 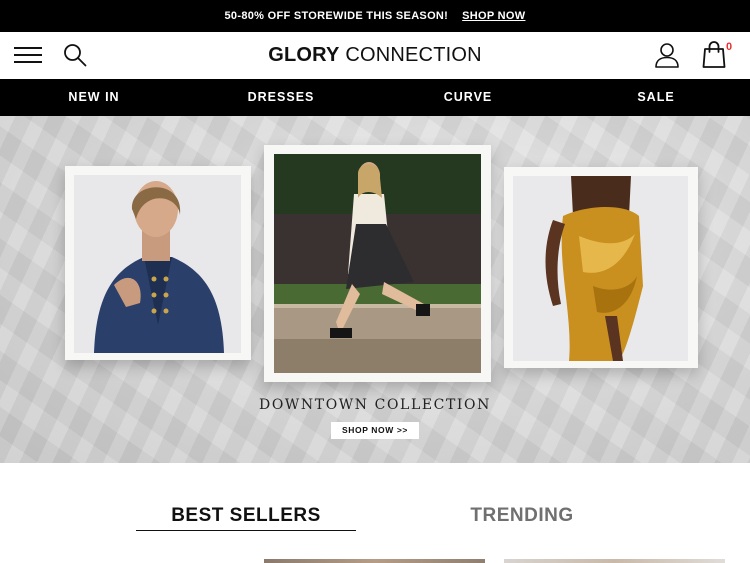 What do you see at coordinates (246, 518) in the screenshot?
I see `tab-best-sellers: BEST SELLERS` at bounding box center [246, 518].